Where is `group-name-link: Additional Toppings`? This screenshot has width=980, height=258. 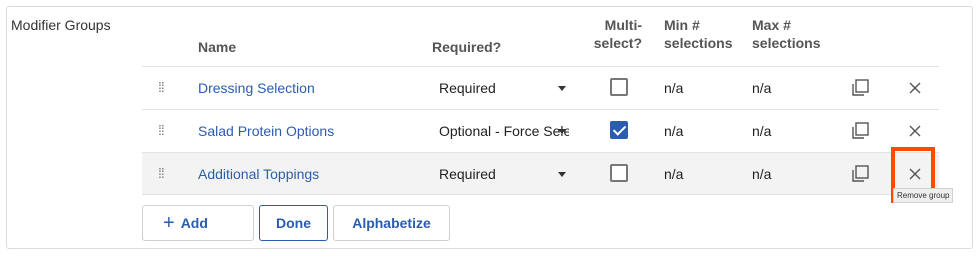 group-name-link: Additional Toppings is located at coordinates (258, 174).